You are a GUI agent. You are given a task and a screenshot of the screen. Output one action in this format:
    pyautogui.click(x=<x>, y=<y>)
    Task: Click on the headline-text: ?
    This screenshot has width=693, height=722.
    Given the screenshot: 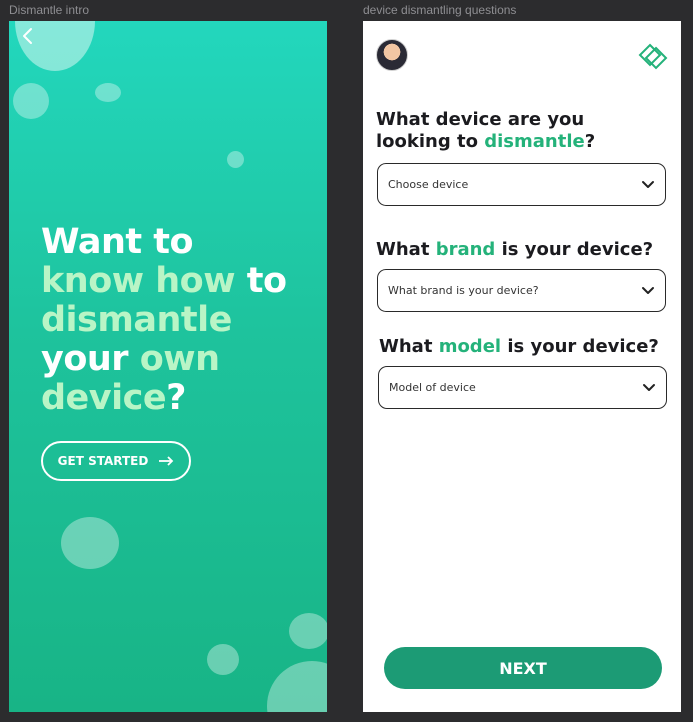 What is the action you would take?
    pyautogui.click(x=176, y=398)
    